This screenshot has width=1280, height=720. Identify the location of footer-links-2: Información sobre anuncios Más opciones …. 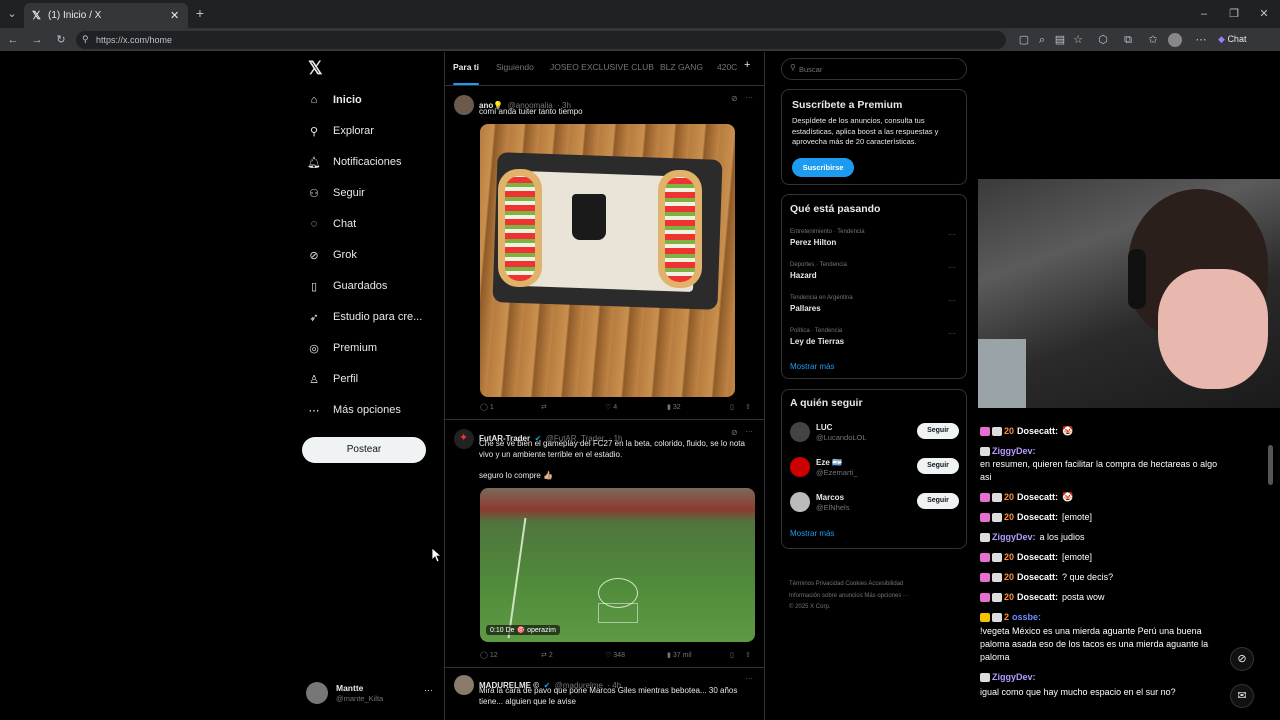
(849, 596).